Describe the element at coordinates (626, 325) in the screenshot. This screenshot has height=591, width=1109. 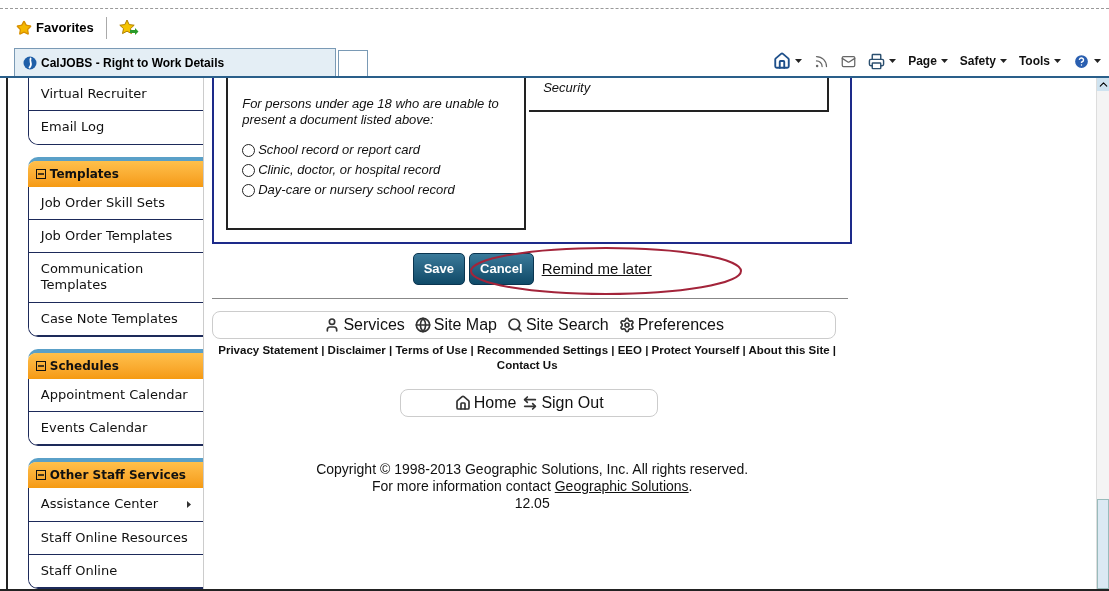
I see `settings-icon` at that location.